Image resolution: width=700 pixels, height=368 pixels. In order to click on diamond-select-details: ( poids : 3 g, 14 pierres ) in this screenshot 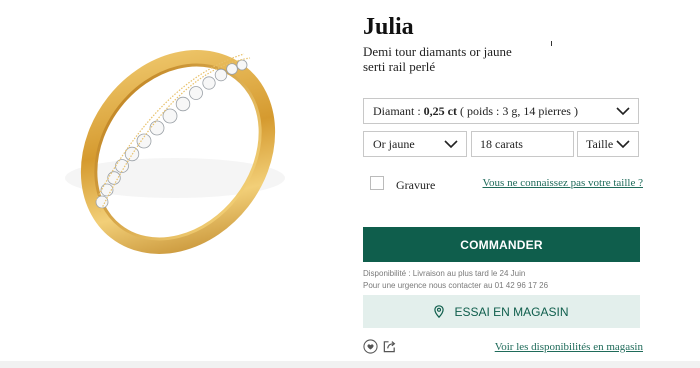, I will do `click(518, 110)`.